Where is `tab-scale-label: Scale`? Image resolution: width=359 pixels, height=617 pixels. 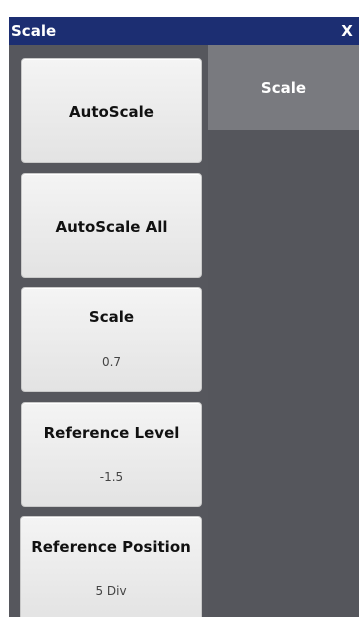
tab-scale-label: Scale is located at coordinates (283, 88).